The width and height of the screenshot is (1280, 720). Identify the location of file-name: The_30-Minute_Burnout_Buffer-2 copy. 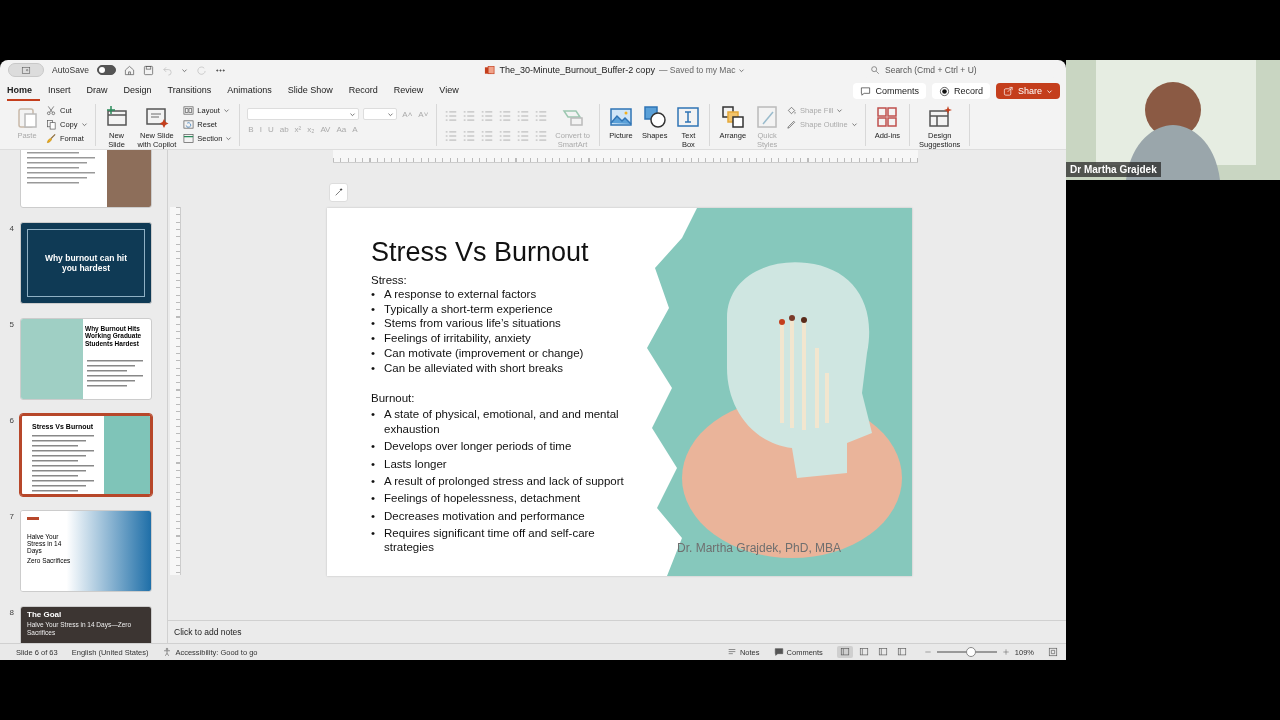
(577, 70).